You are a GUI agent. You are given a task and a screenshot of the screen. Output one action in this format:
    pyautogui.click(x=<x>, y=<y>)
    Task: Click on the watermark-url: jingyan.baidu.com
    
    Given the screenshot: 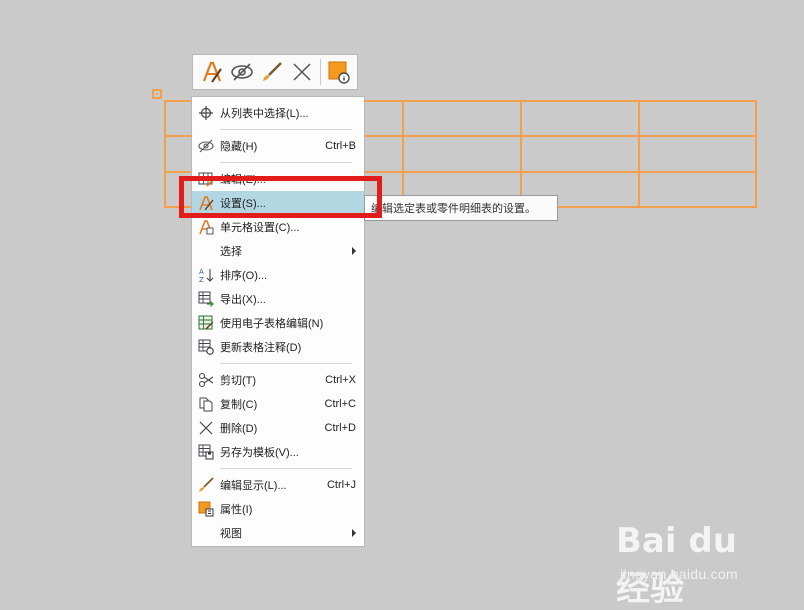 What is the action you would take?
    pyautogui.click(x=679, y=574)
    